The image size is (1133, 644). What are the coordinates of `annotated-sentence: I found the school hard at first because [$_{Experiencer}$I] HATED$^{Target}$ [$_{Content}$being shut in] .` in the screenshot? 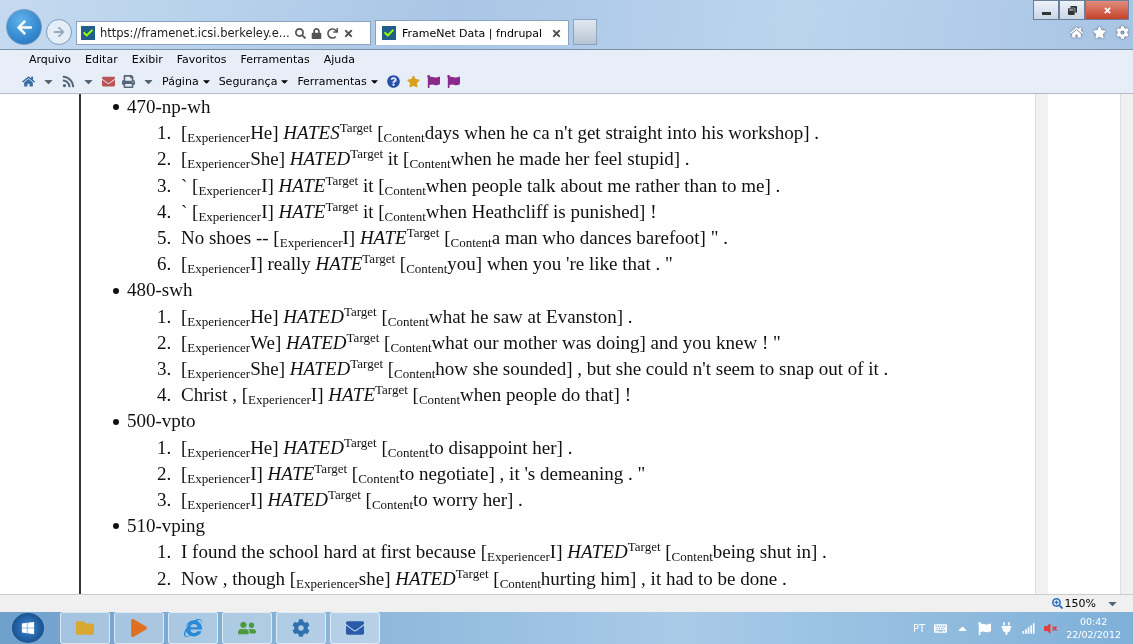 It's located at (504, 552).